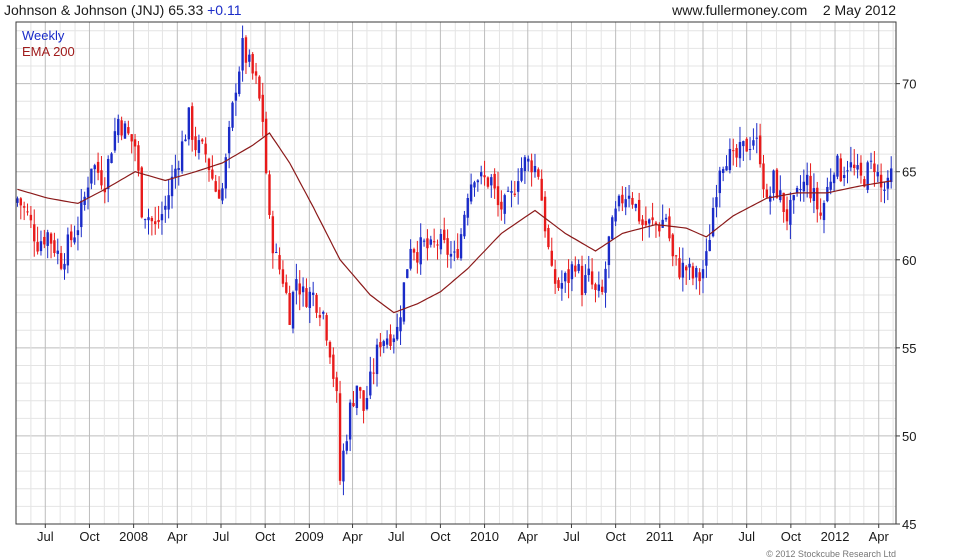  What do you see at coordinates (265, 536) in the screenshot?
I see `x-tick-label: Oct` at bounding box center [265, 536].